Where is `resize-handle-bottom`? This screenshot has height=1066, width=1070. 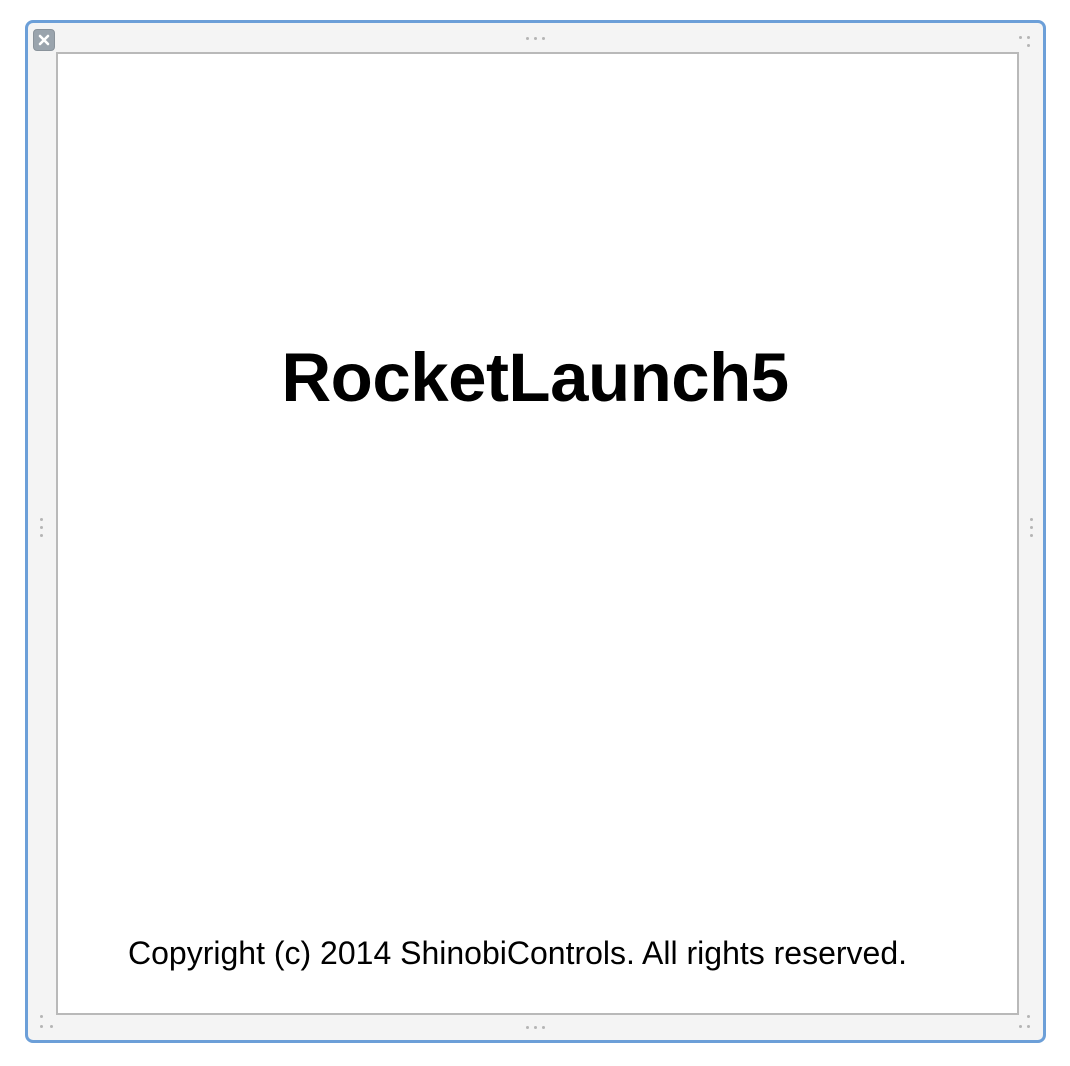 resize-handle-bottom is located at coordinates (535, 1027).